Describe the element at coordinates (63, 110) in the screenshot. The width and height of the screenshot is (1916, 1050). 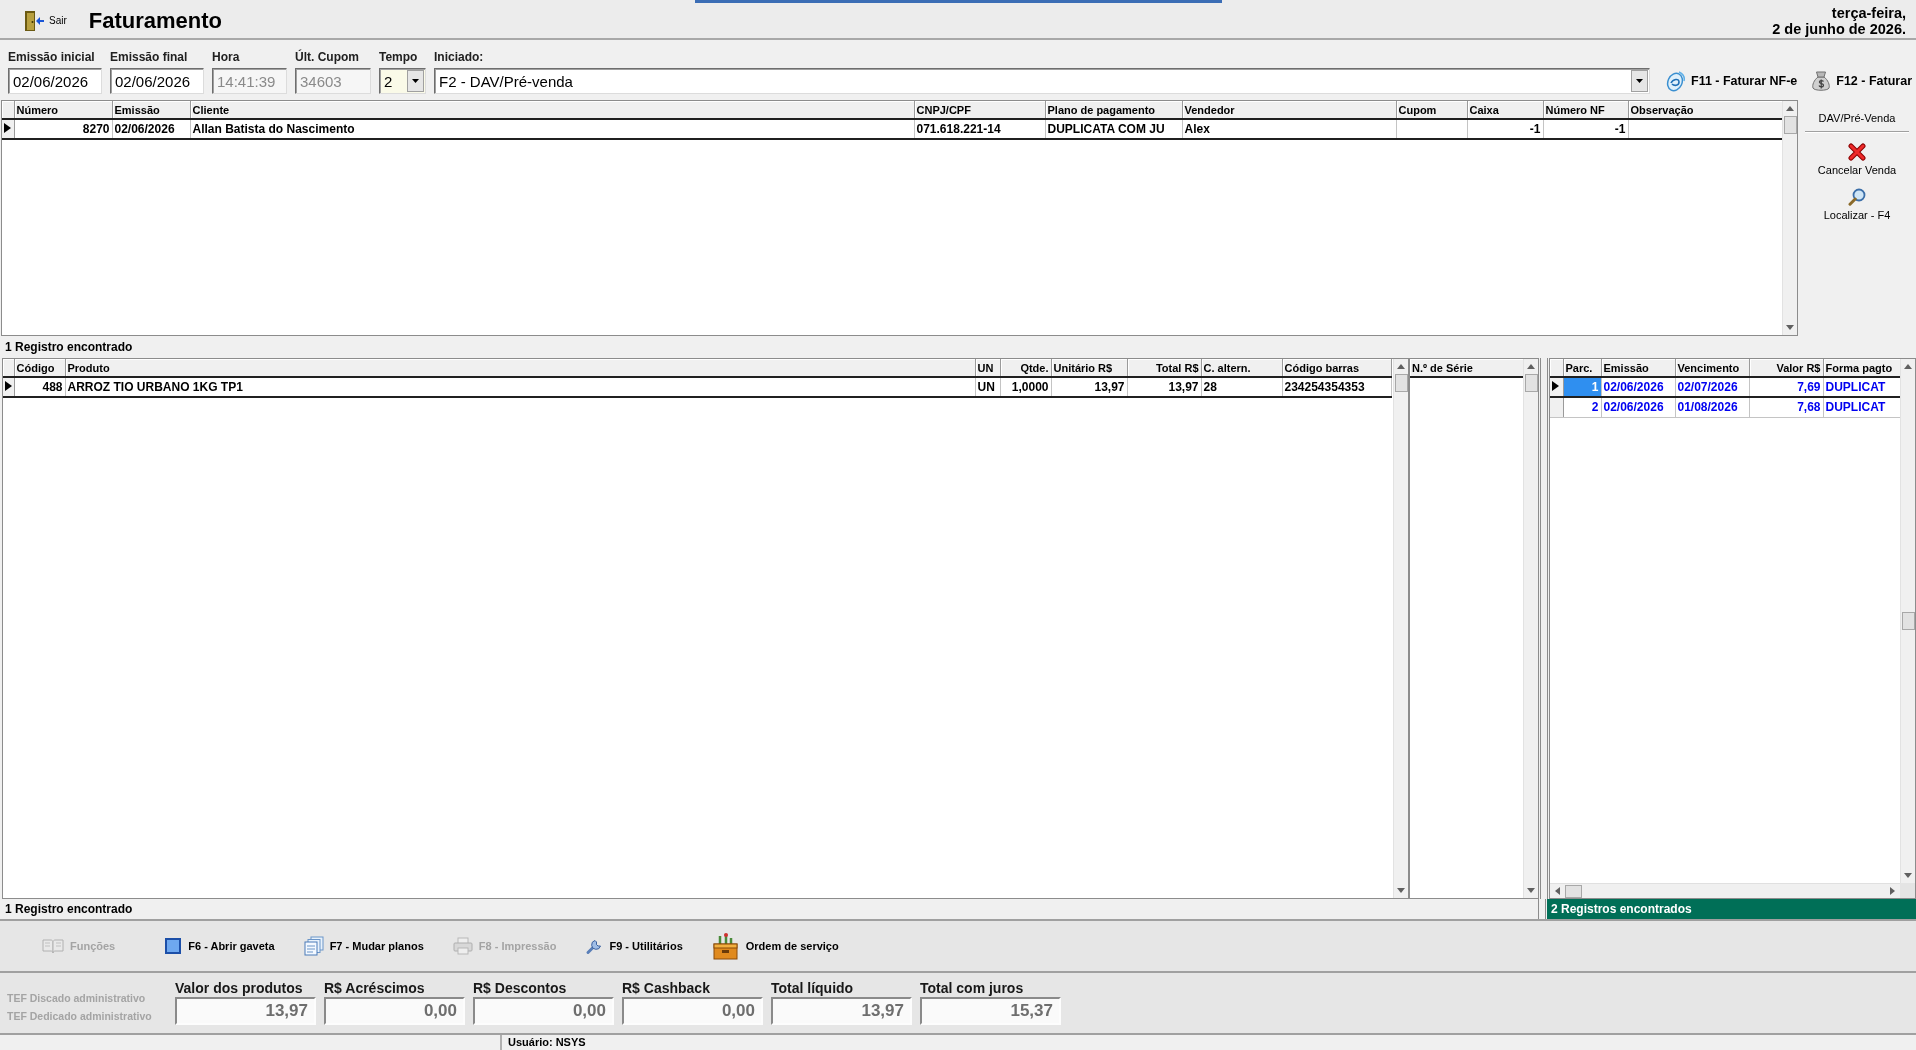
I see `column-header: Número` at that location.